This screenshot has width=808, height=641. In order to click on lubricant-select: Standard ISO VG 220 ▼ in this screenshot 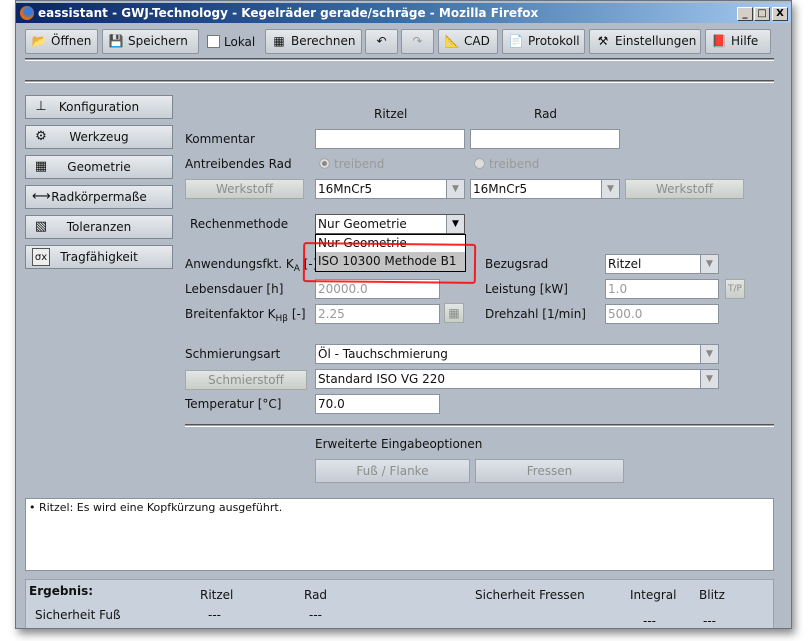, I will do `click(517, 379)`.